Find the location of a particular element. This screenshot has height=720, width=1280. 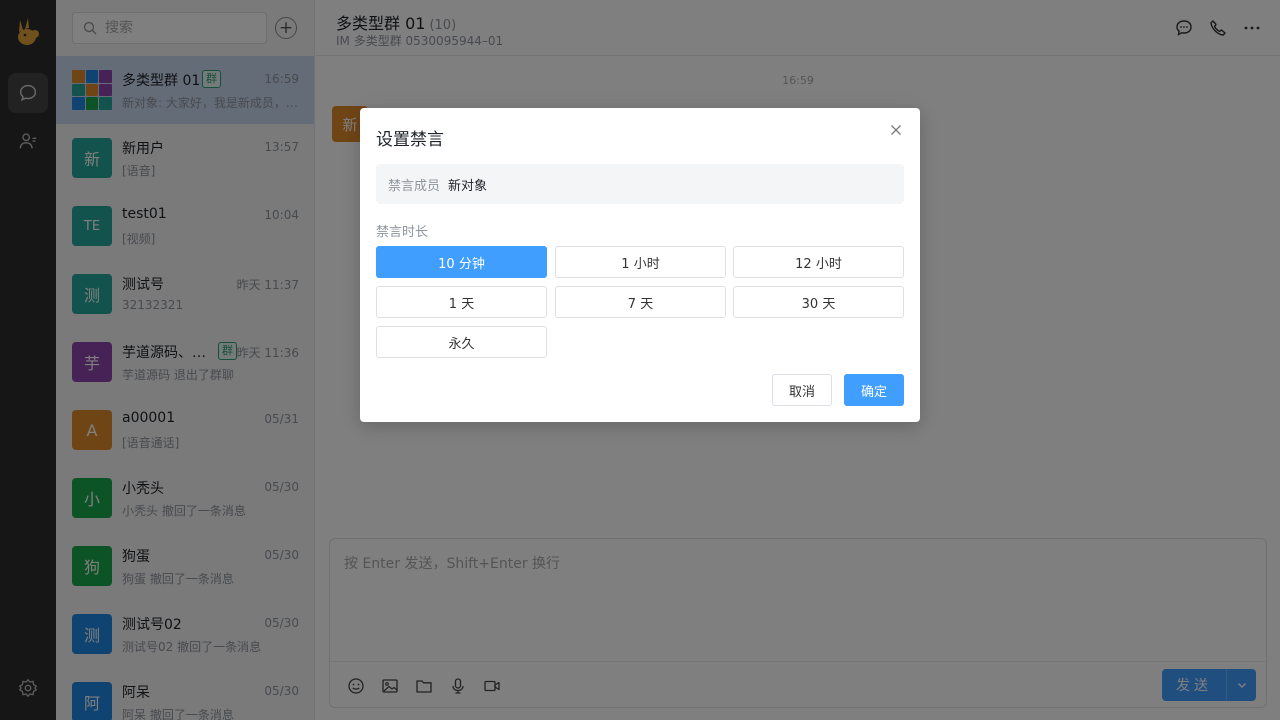

duration-option-1h: 1 小时 is located at coordinates (640, 262).